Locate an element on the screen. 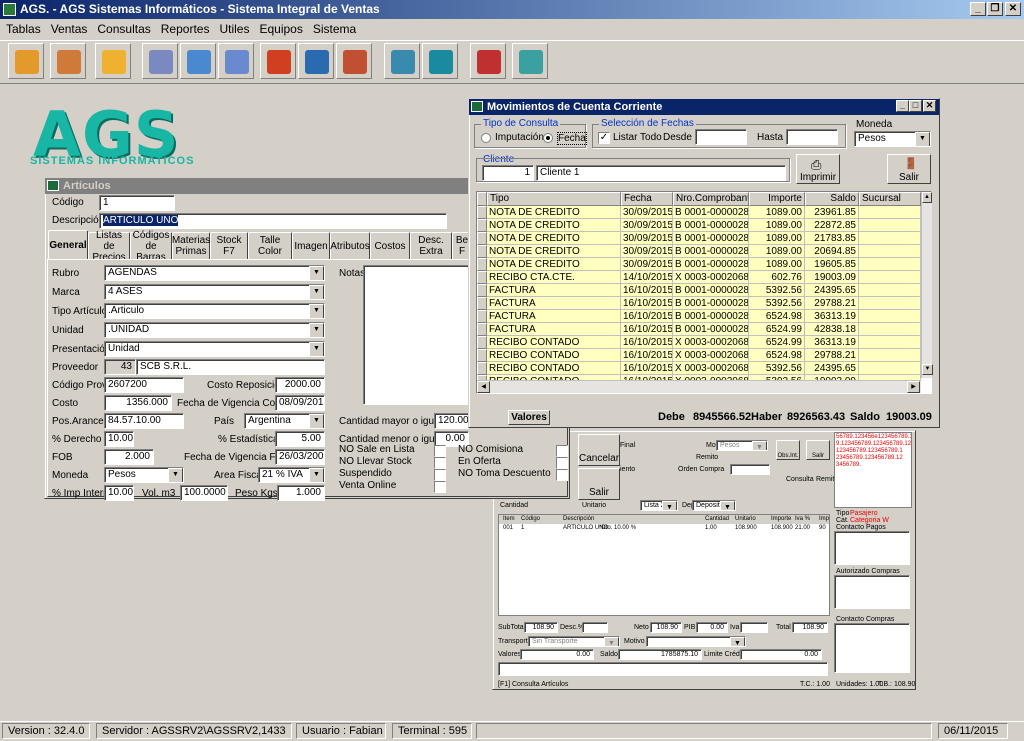 The image size is (1024, 741). marca-select: 4 ASES is located at coordinates (214, 292).